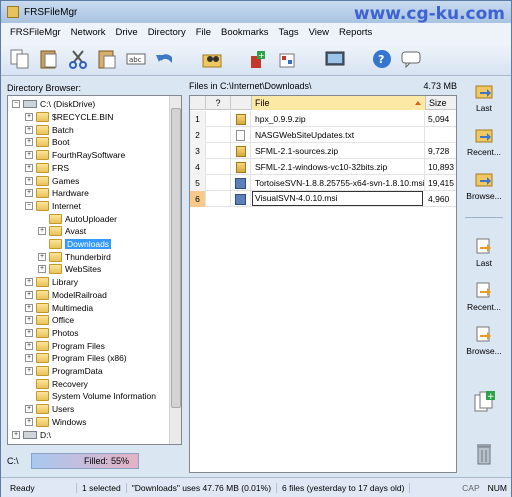 The width and height of the screenshot is (512, 497). Describe the element at coordinates (411, 59) in the screenshot. I see `comment-button` at that location.